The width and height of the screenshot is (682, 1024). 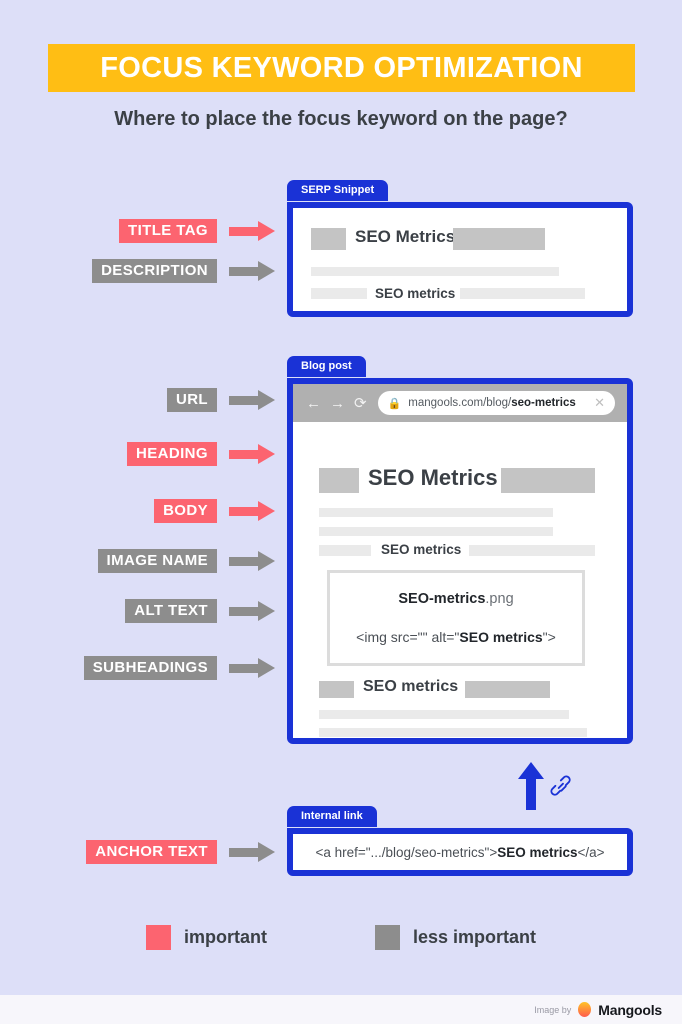 I want to click on arrow-icon-image-name, so click(x=252, y=561).